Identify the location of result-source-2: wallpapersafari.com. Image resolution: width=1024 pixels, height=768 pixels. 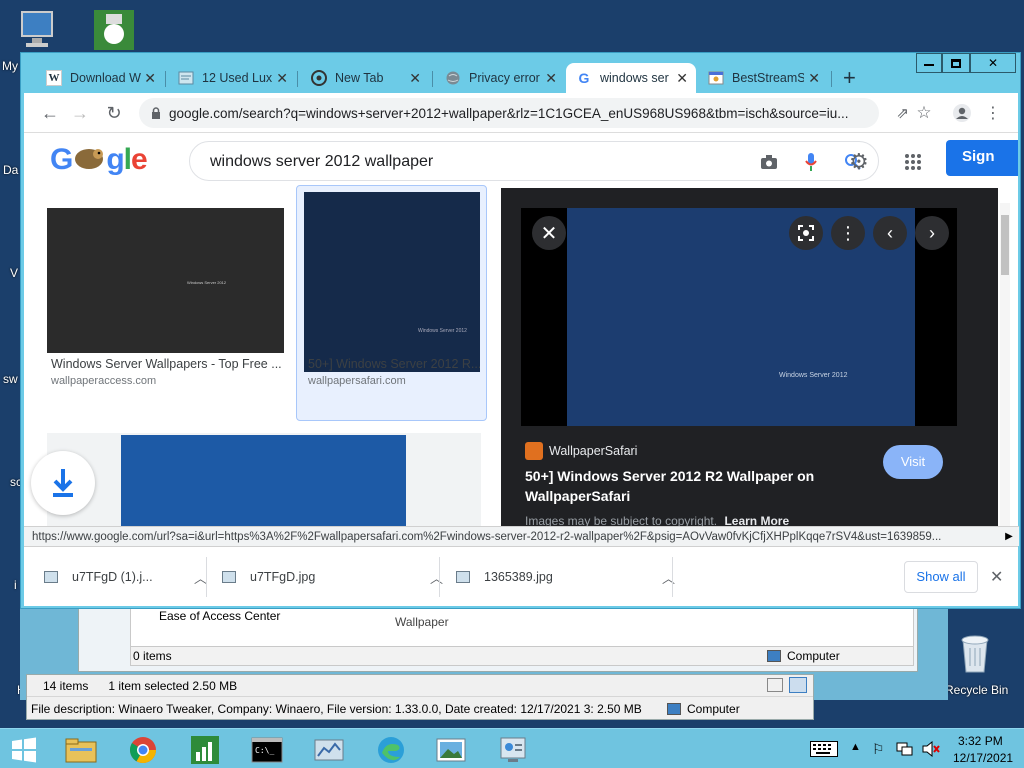
(357, 381).